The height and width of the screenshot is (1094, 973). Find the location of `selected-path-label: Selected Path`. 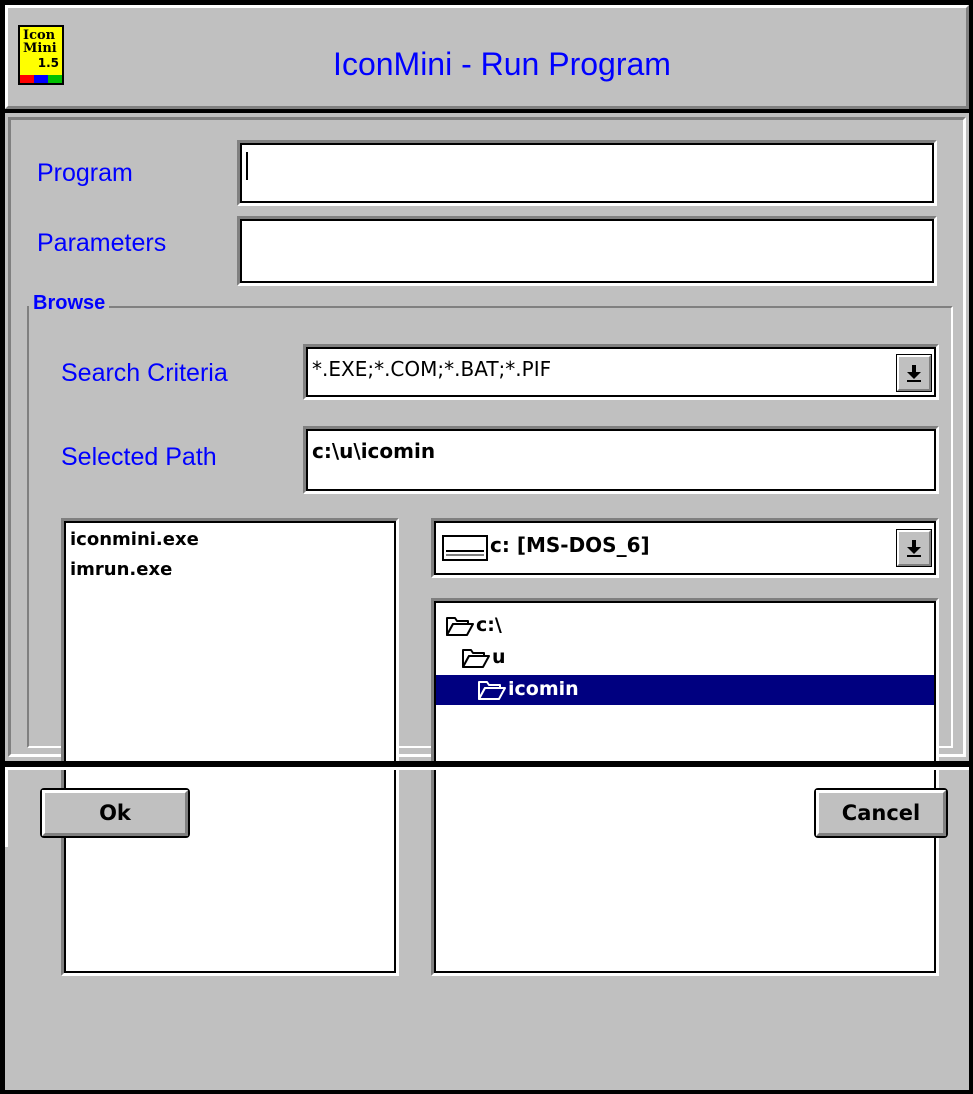

selected-path-label: Selected Path is located at coordinates (139, 457).